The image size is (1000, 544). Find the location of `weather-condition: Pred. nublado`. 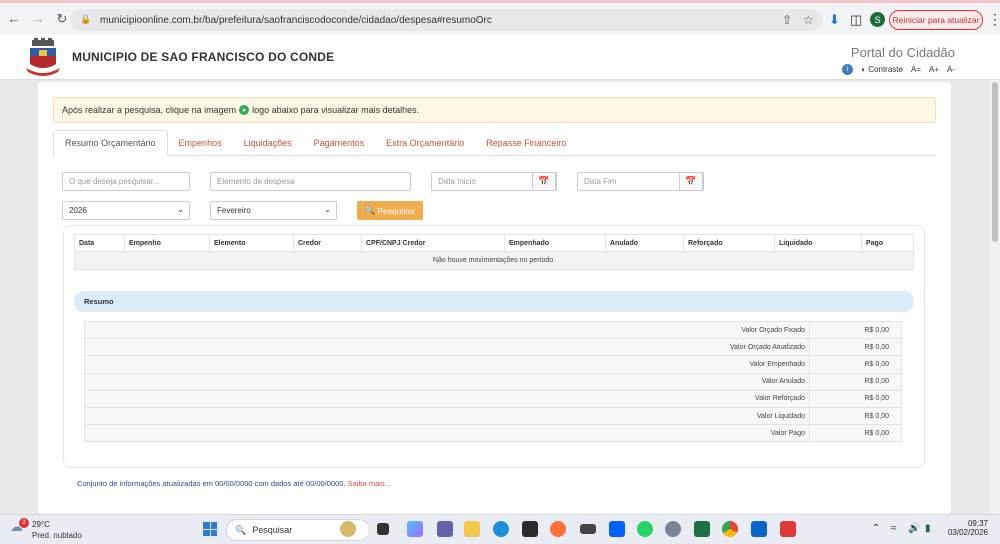

weather-condition: Pred. nublado is located at coordinates (57, 535).